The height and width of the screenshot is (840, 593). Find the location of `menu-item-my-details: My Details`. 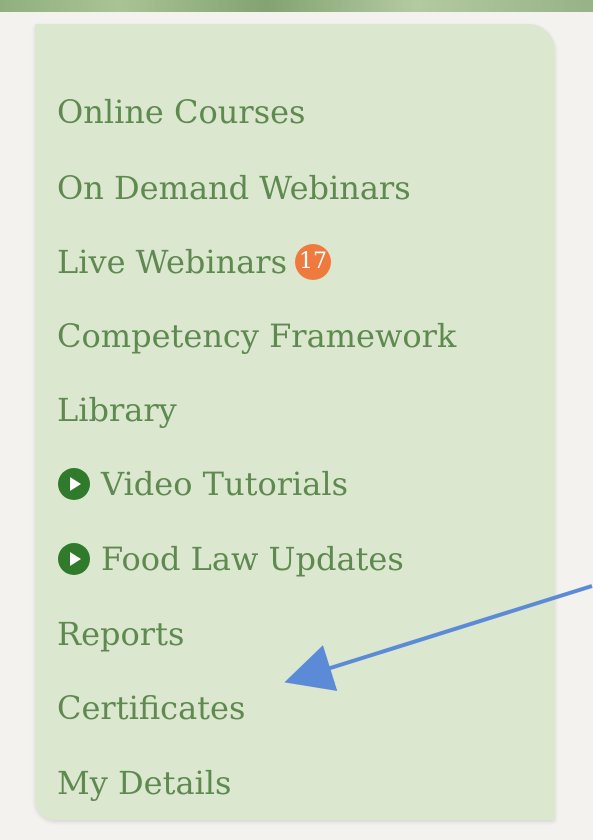

menu-item-my-details: My Details is located at coordinates (144, 783).